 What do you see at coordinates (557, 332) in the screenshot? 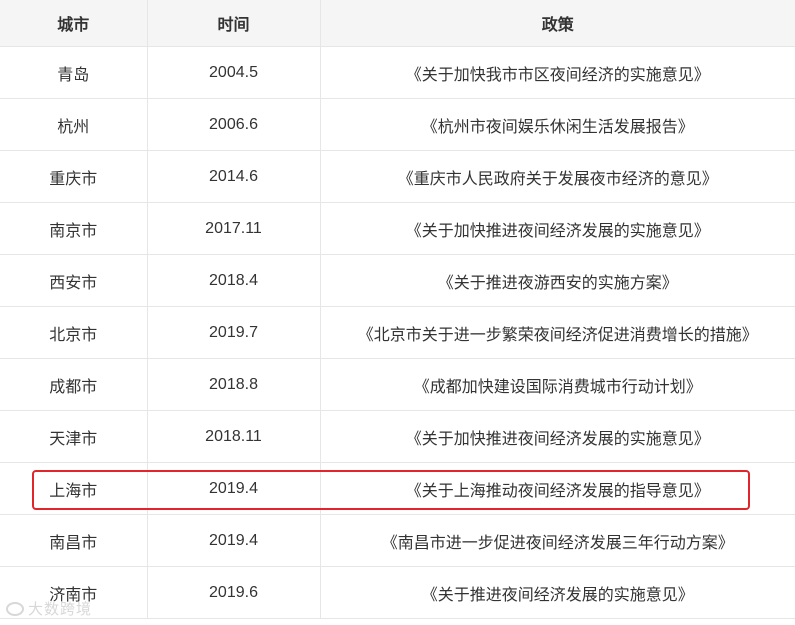
I see `cell-policy: 《北京市关于进一步繁荣夜间经济促进消费增长的措施》` at bounding box center [557, 332].